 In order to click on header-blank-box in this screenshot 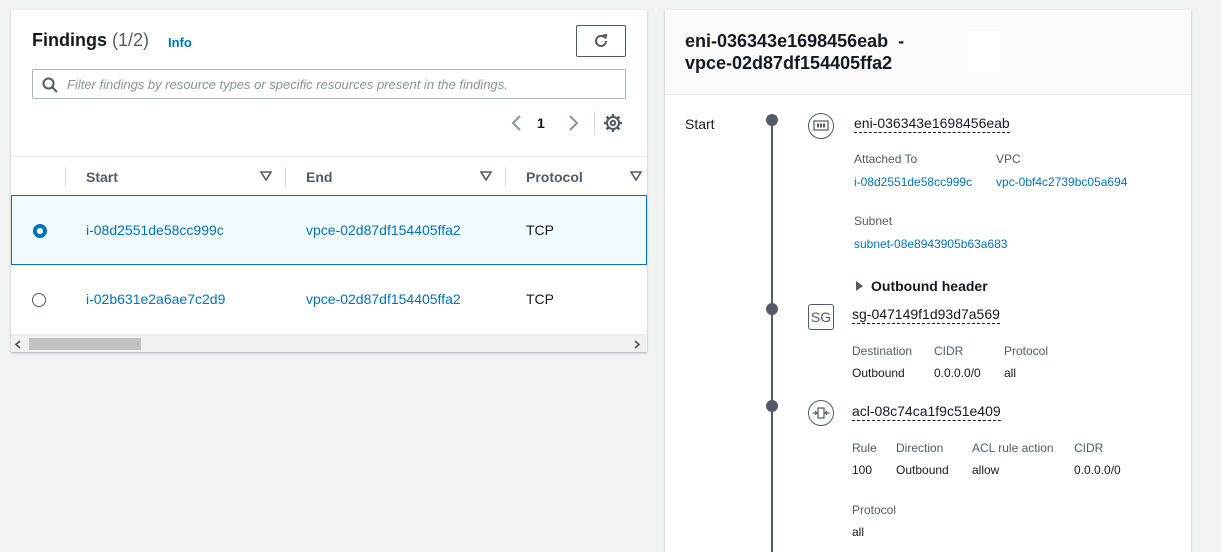, I will do `click(984, 51)`.